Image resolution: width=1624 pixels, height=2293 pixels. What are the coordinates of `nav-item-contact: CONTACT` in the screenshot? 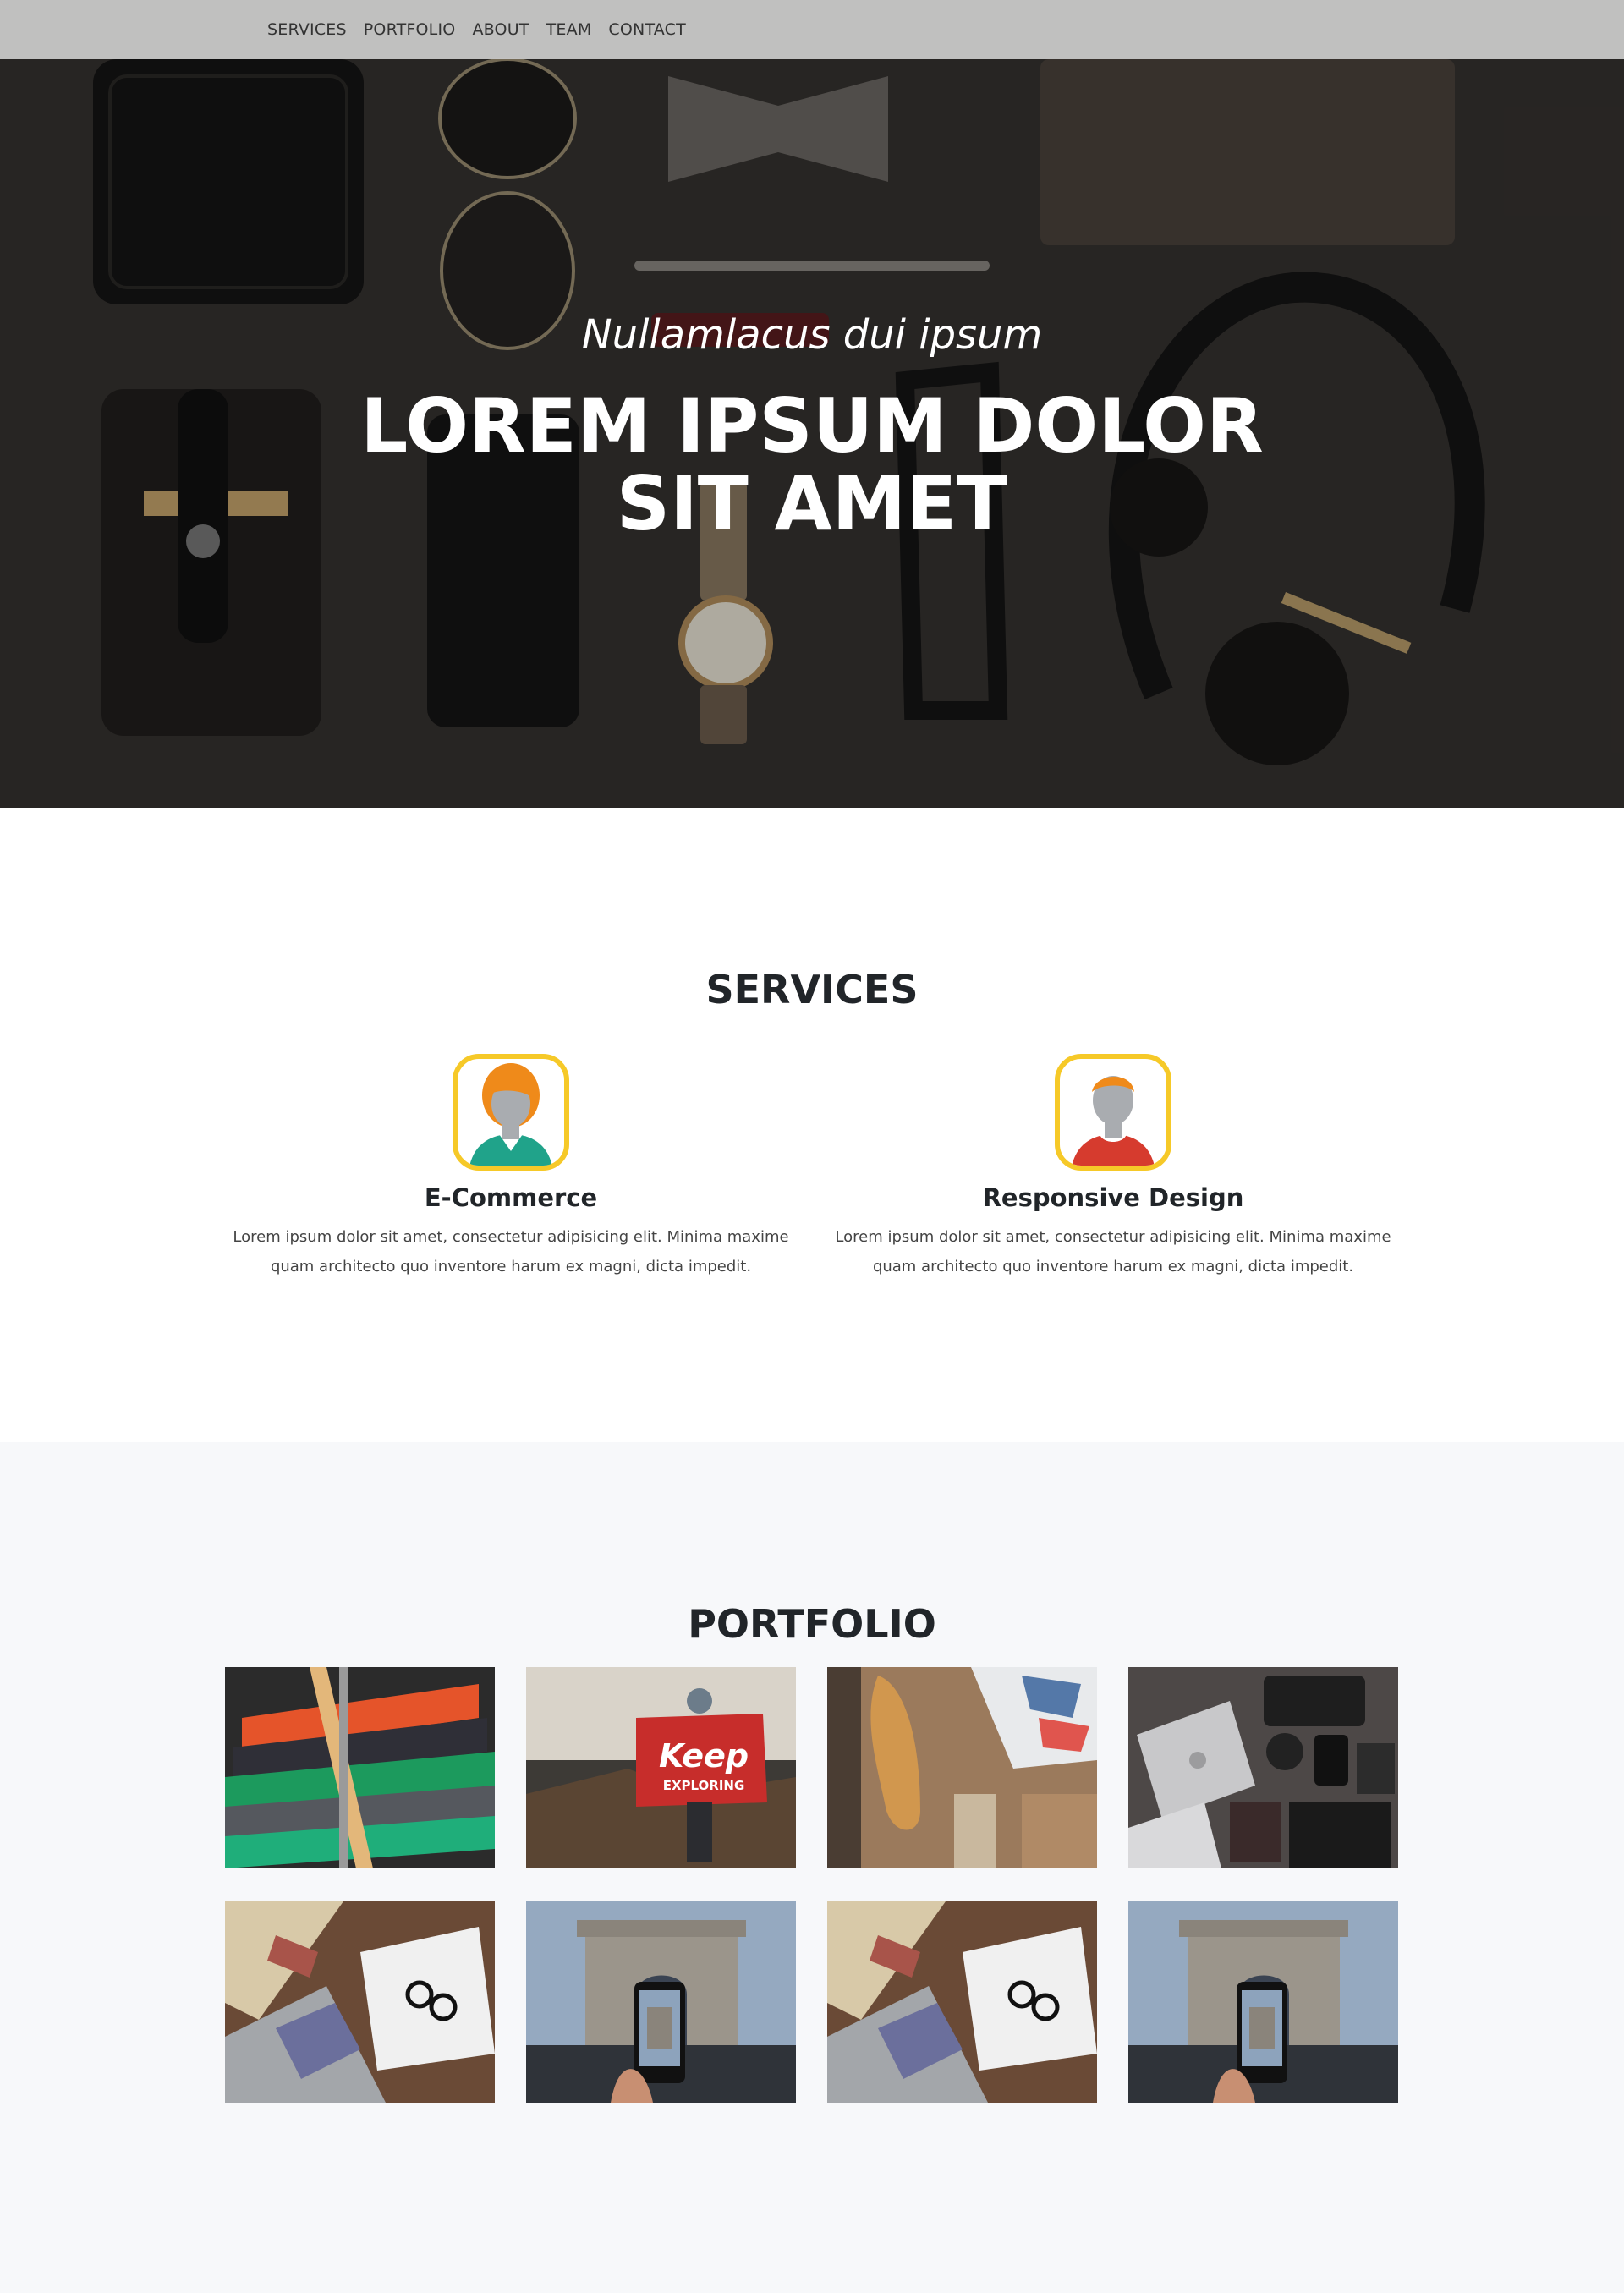 It's located at (647, 29).